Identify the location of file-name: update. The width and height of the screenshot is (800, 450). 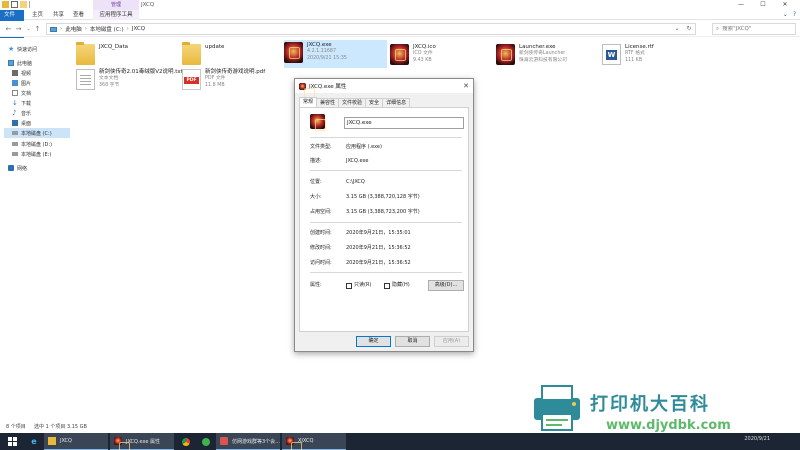
(215, 47).